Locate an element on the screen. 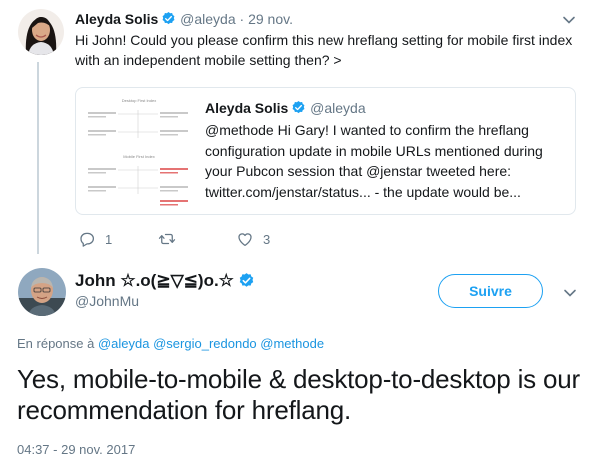 Image resolution: width=616 pixels, height=464 pixels. mention-link: @methode is located at coordinates (292, 343).